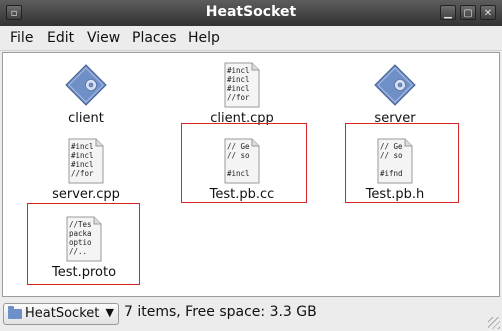 This screenshot has height=331, width=502. I want to click on file-item-client-cpp: #incl #incl #incl //for client.cpp, so click(242, 93).